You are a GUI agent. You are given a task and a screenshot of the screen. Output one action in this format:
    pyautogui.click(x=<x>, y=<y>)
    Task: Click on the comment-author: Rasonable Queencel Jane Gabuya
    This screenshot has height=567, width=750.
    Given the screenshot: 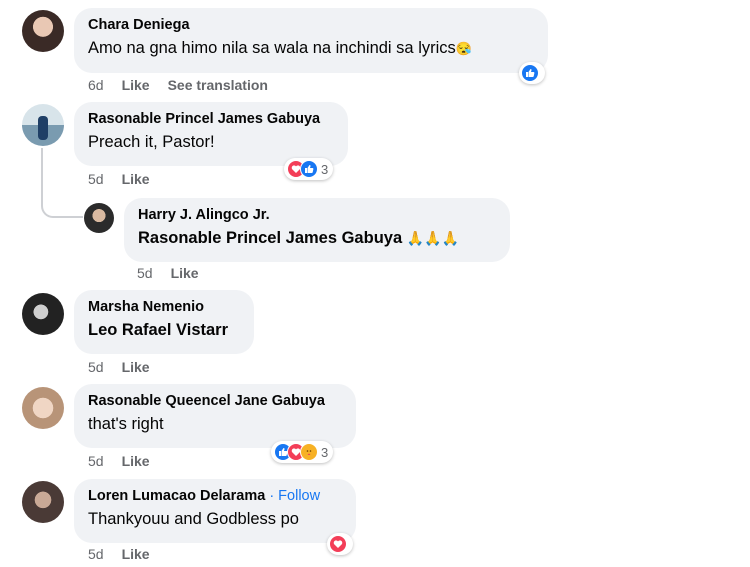 What is the action you would take?
    pyautogui.click(x=215, y=401)
    